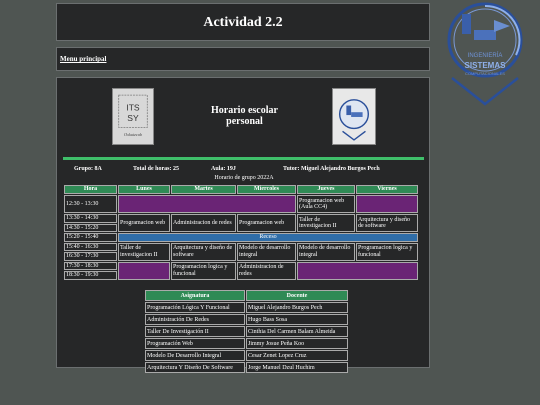 The width and height of the screenshot is (540, 405). What do you see at coordinates (297, 343) in the screenshot?
I see `teacher-cell: Jimmy Josue Peña Koo` at bounding box center [297, 343].